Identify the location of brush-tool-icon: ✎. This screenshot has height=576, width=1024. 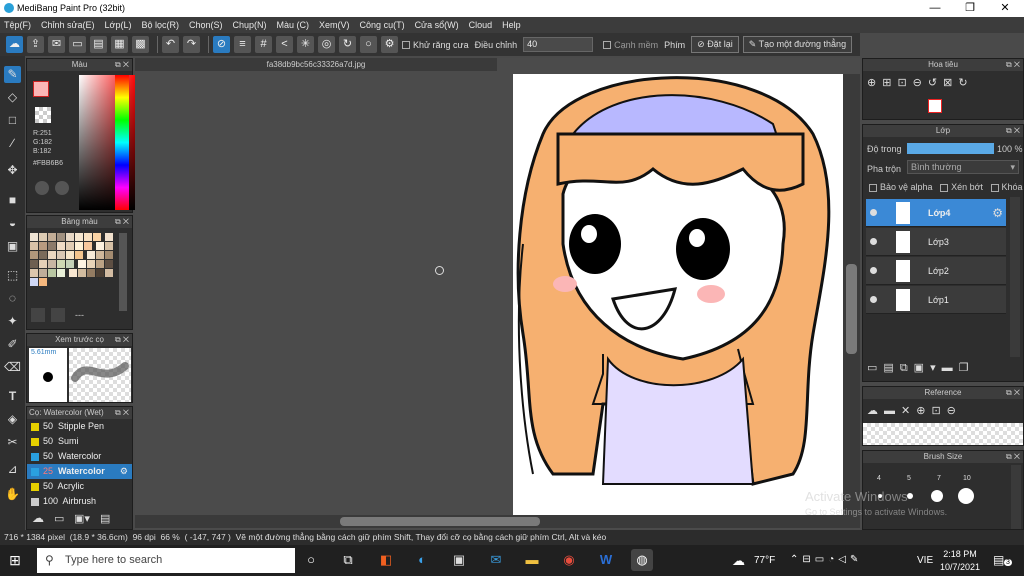
(12, 74).